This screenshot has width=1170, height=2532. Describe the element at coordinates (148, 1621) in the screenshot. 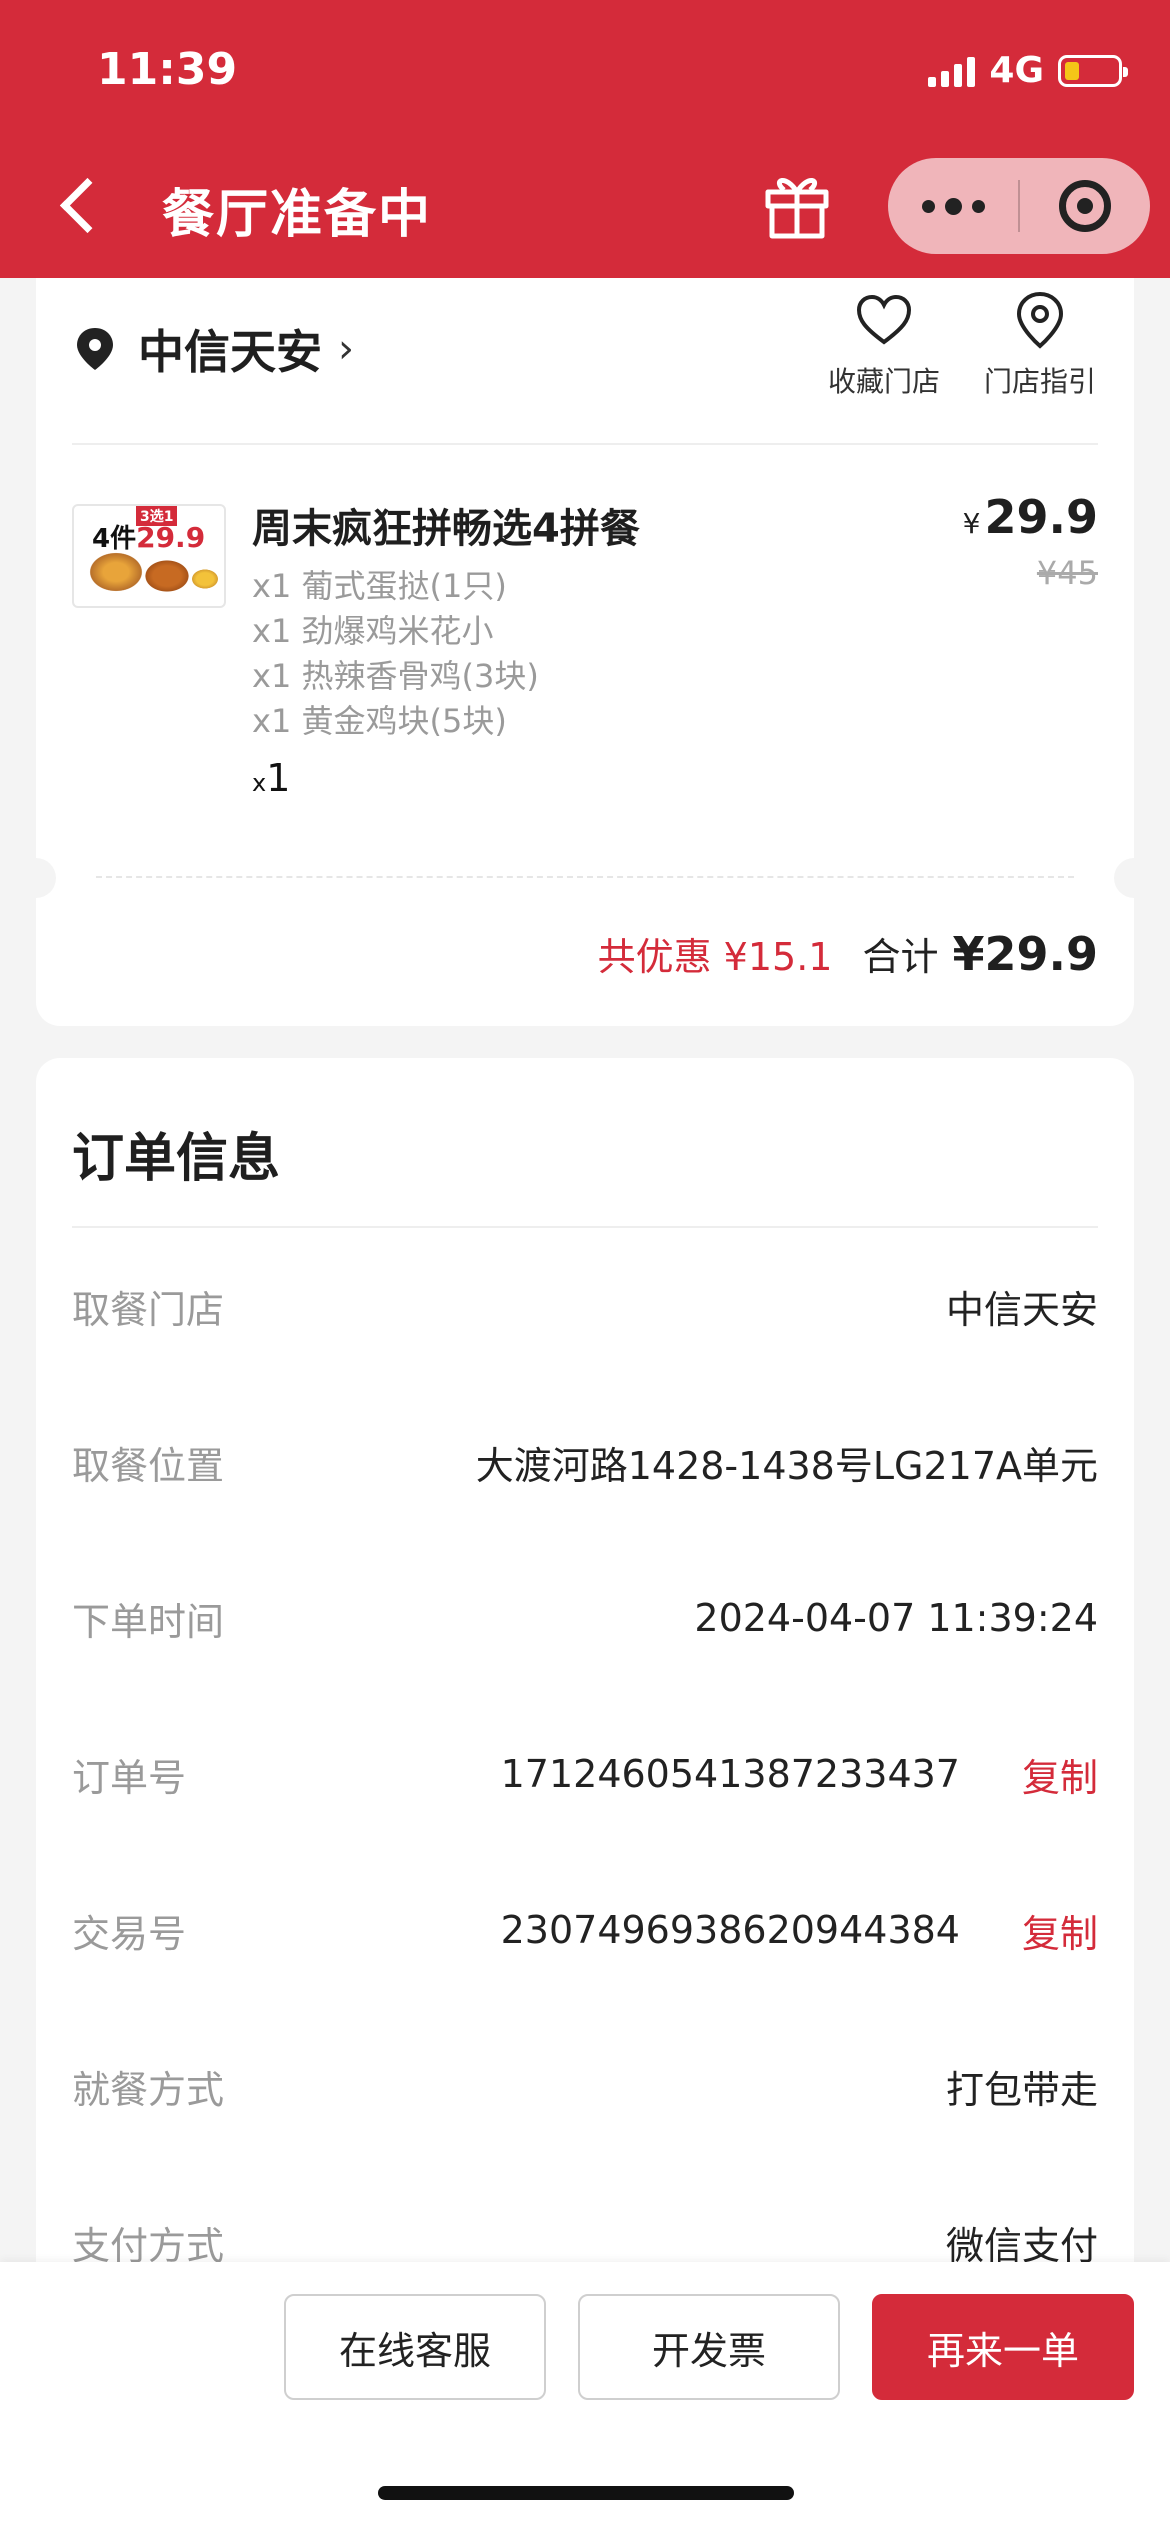

I see `info-label: 下单时间` at that location.